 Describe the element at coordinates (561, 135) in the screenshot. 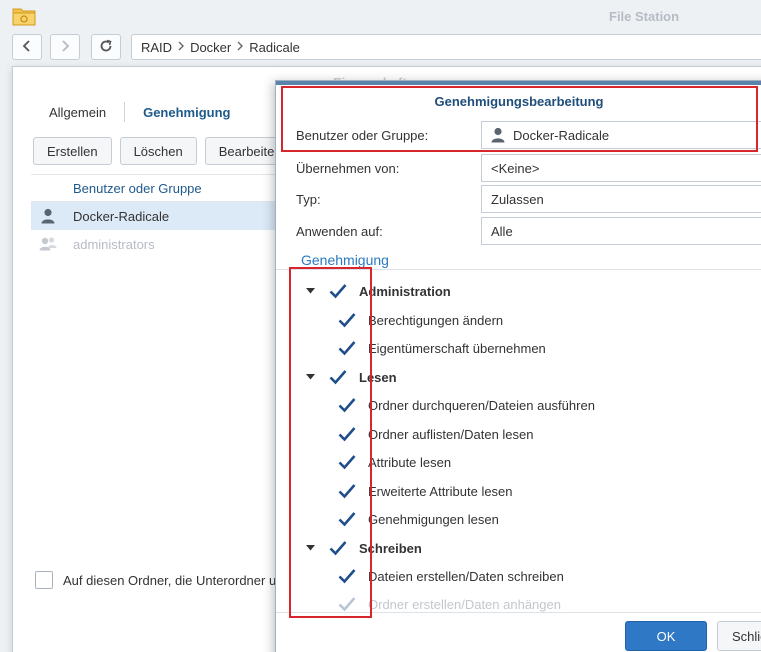

I see `field-value: Docker-Radicale` at that location.